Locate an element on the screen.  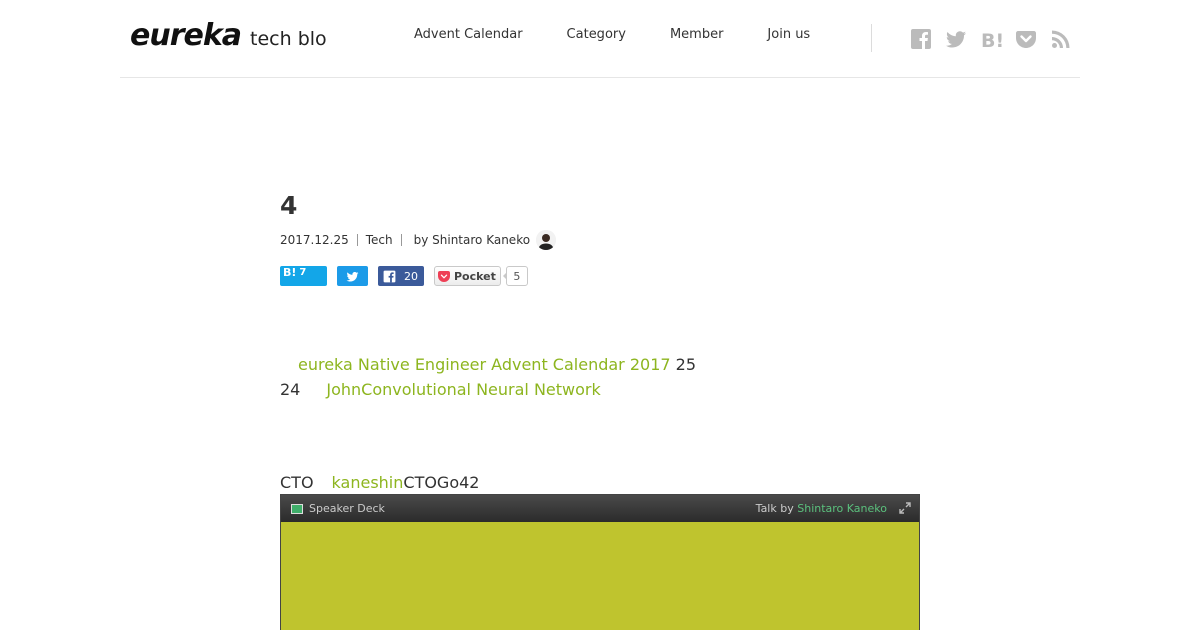
svg-text: B! is located at coordinates (991, 40).